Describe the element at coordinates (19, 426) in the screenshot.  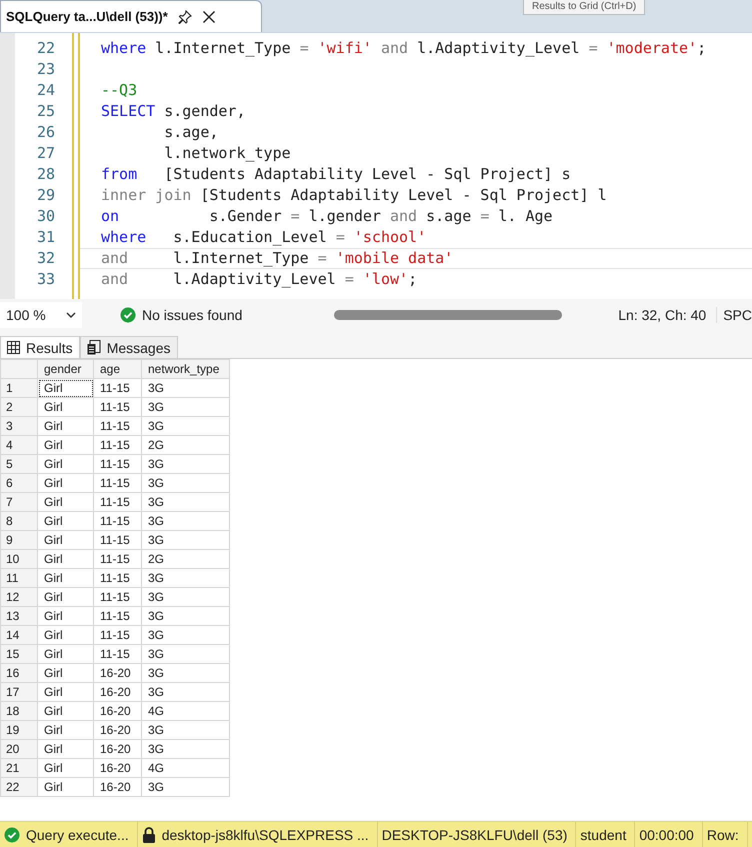
I see `row-number: 3` at that location.